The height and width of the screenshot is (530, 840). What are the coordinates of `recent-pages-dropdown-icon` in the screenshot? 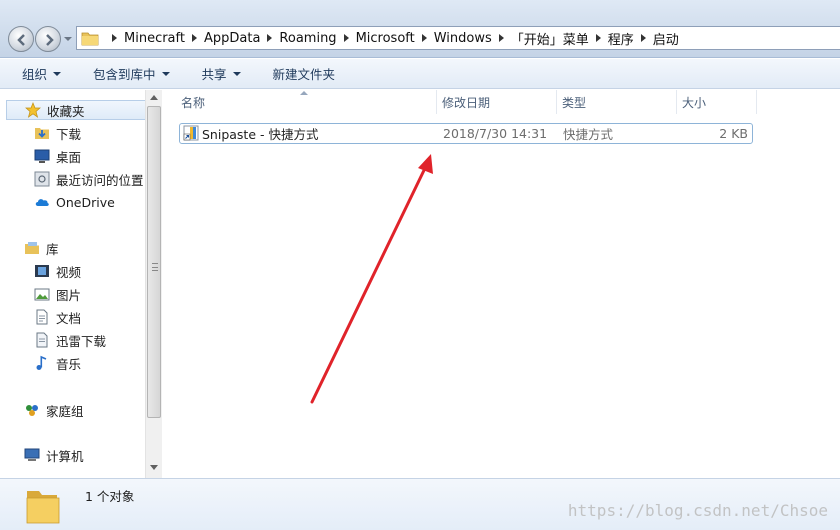 It's located at (68, 39).